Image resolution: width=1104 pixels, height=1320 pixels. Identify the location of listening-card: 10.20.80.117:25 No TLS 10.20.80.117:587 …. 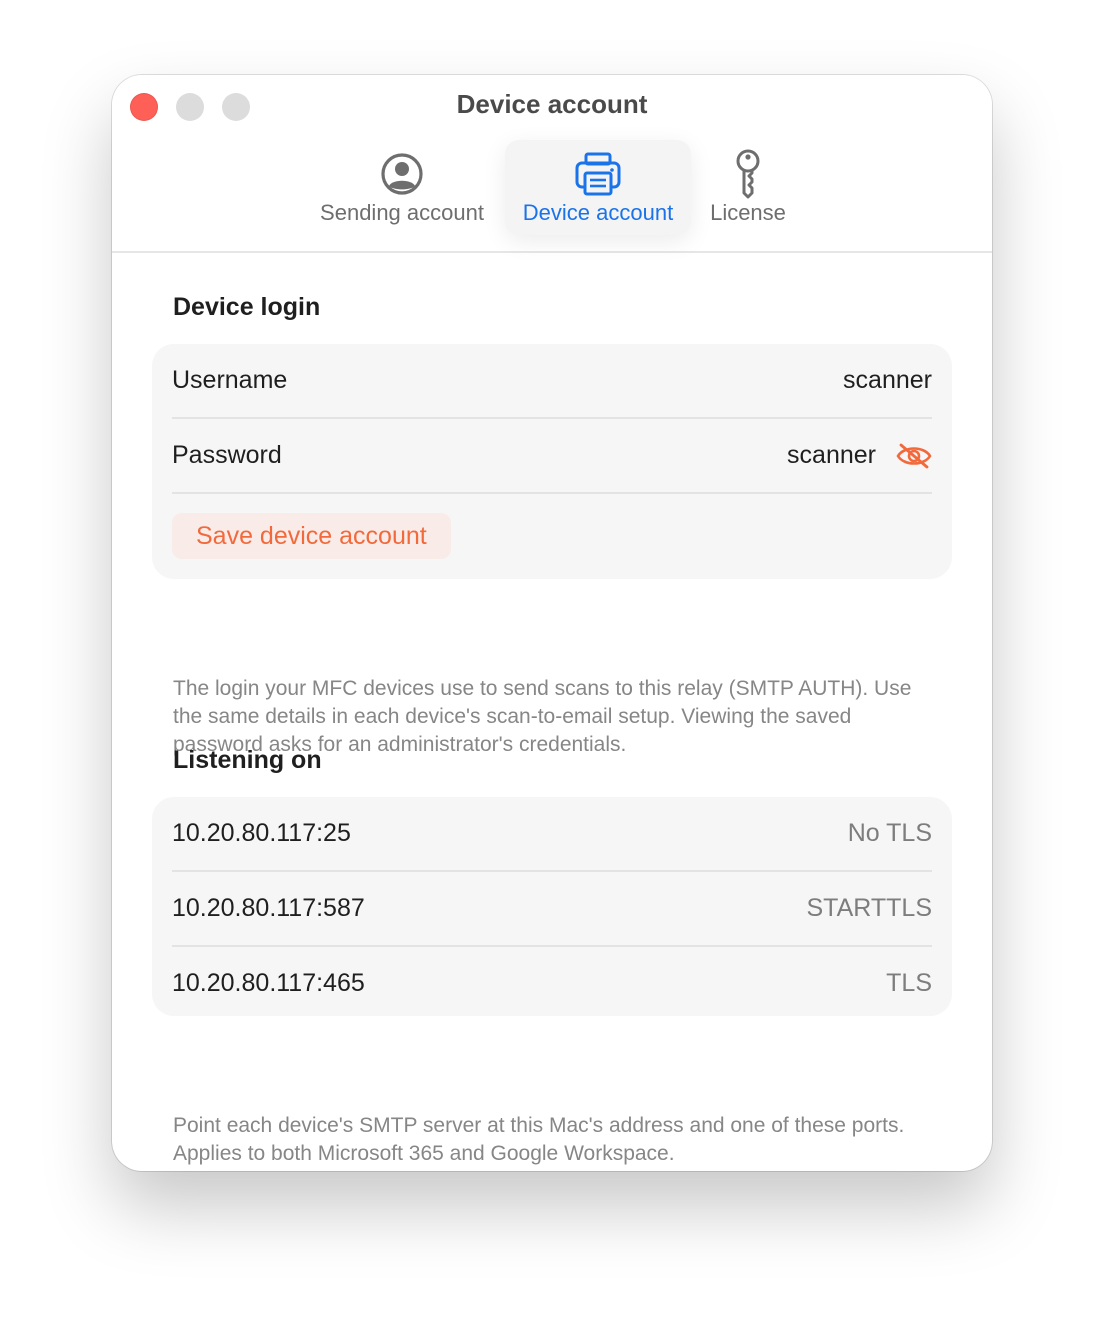
(552, 906).